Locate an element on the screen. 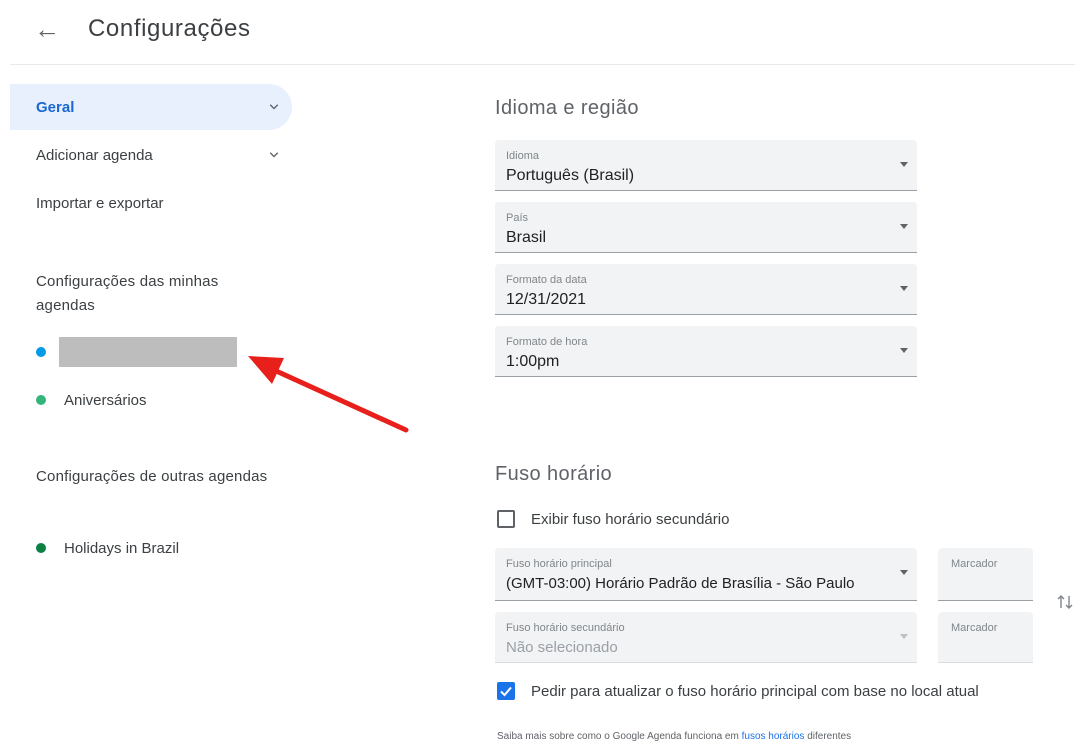 Image resolution: width=1075 pixels, height=746 pixels. formato-hora-select: Formato de hora 1:00pm is located at coordinates (706, 351).